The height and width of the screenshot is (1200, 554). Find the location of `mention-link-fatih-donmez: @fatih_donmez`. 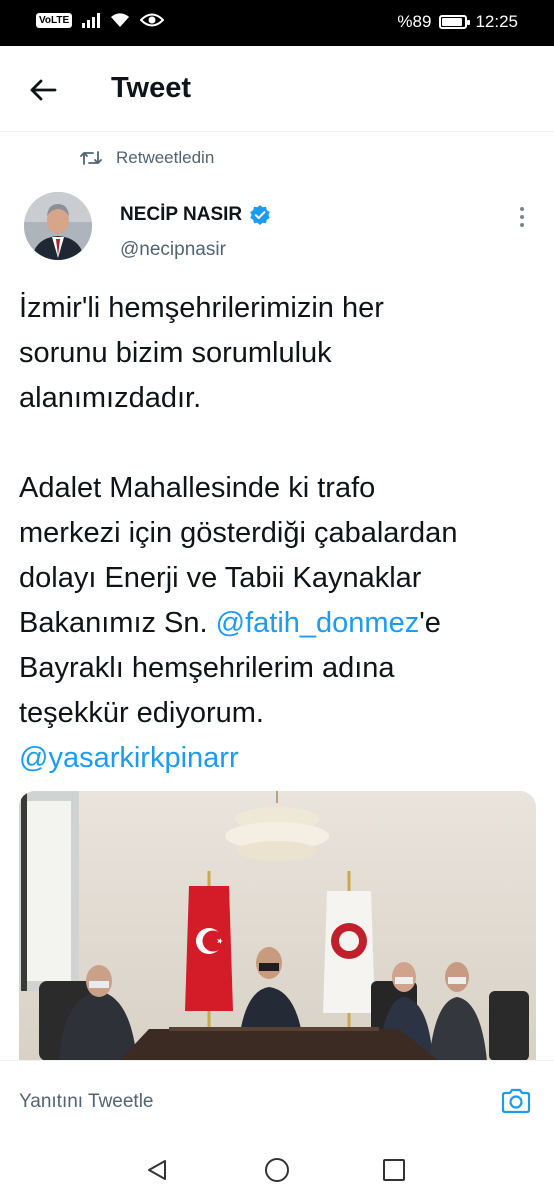

mention-link-fatih-donmez: @fatih_donmez is located at coordinates (318, 623).